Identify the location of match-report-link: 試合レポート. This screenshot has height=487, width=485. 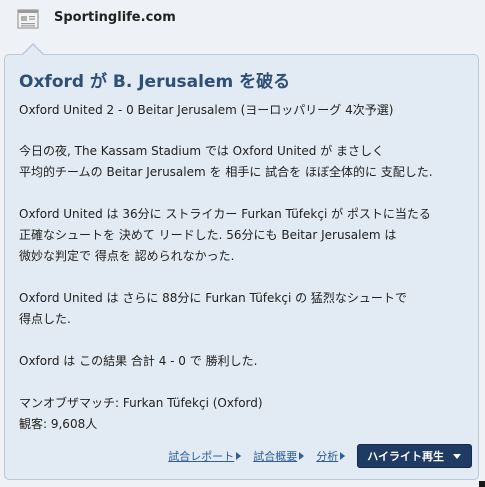
(205, 456).